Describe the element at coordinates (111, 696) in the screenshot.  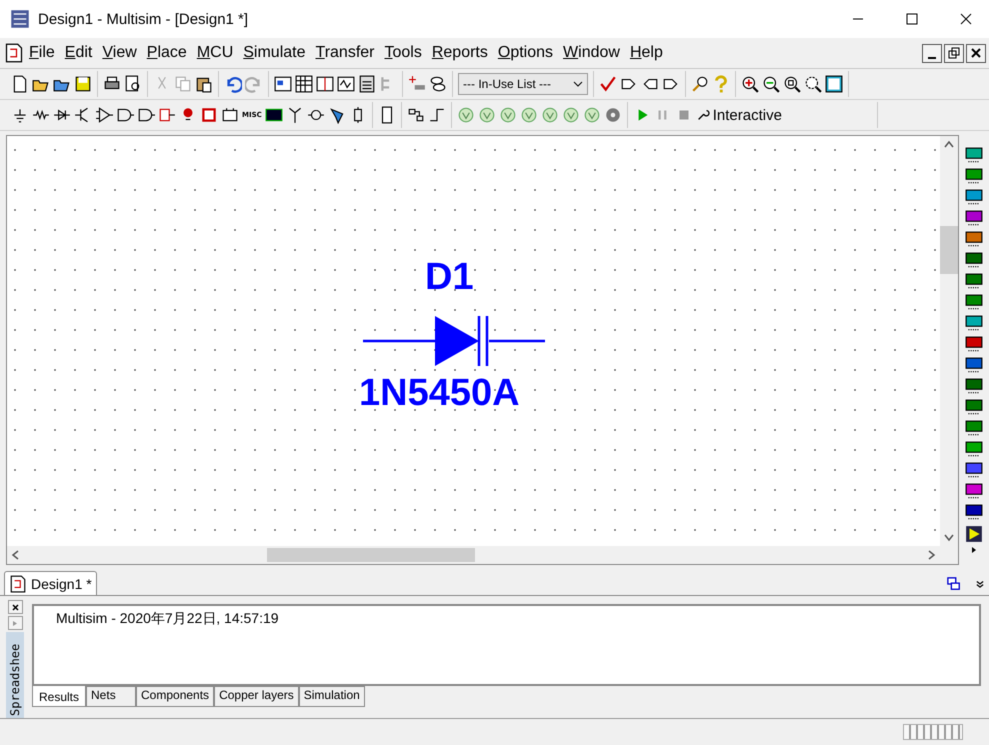
I see `spreadsheet-tab: Nets` at that location.